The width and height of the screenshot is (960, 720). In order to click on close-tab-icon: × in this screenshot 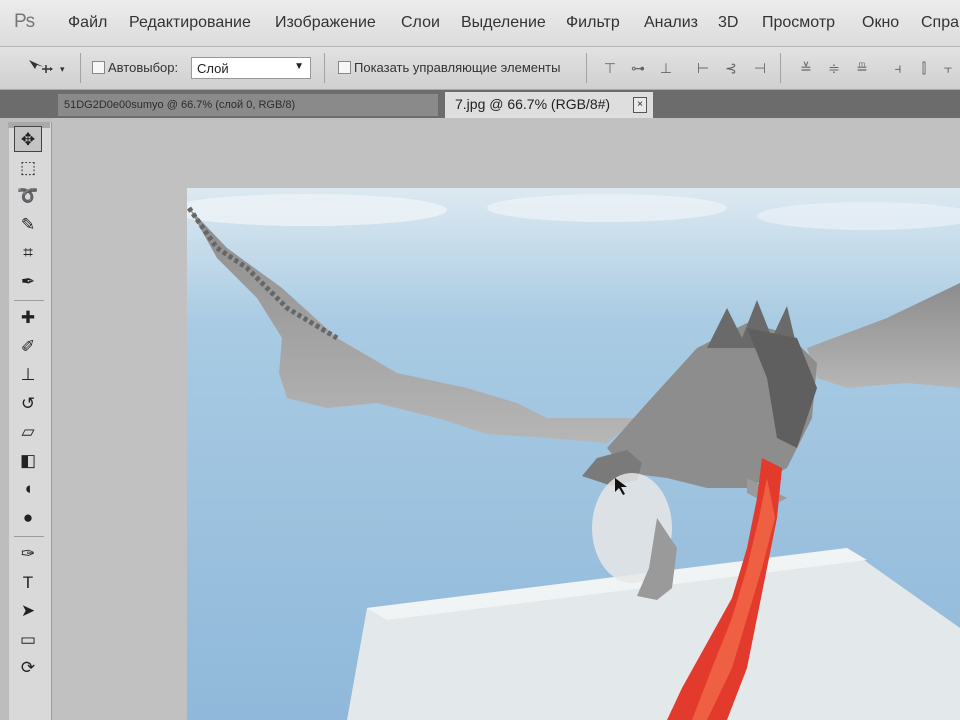, I will do `click(640, 105)`.